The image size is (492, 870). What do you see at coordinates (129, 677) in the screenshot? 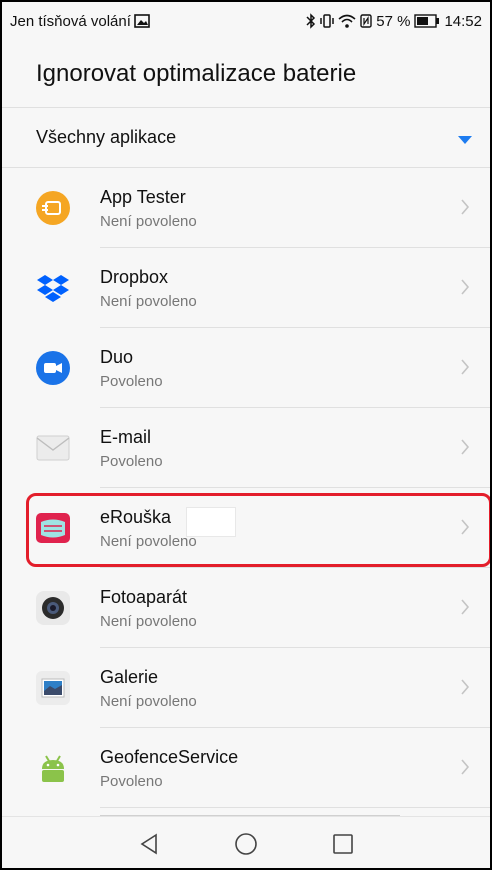
I see `app-name: Galerie` at bounding box center [129, 677].